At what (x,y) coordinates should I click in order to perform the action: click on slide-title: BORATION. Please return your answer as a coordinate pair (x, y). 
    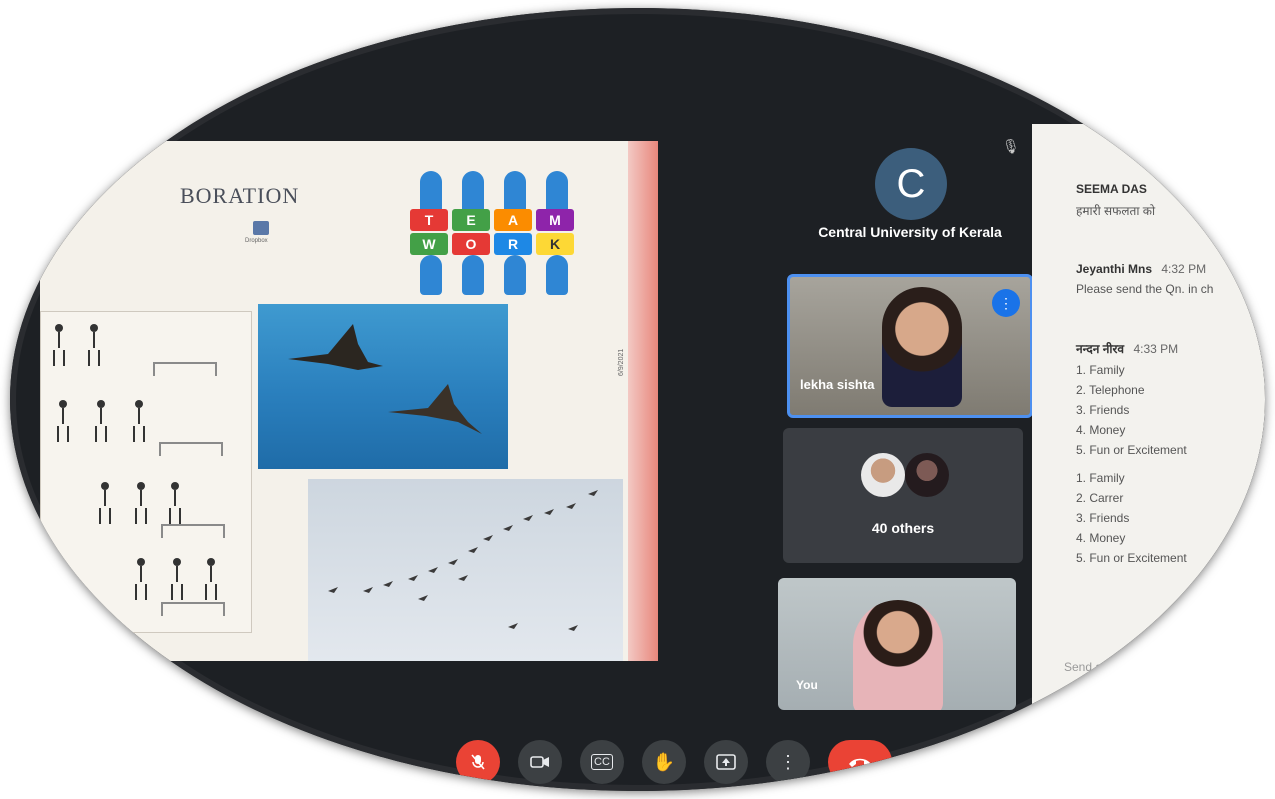
    Looking at the image, I should click on (240, 195).